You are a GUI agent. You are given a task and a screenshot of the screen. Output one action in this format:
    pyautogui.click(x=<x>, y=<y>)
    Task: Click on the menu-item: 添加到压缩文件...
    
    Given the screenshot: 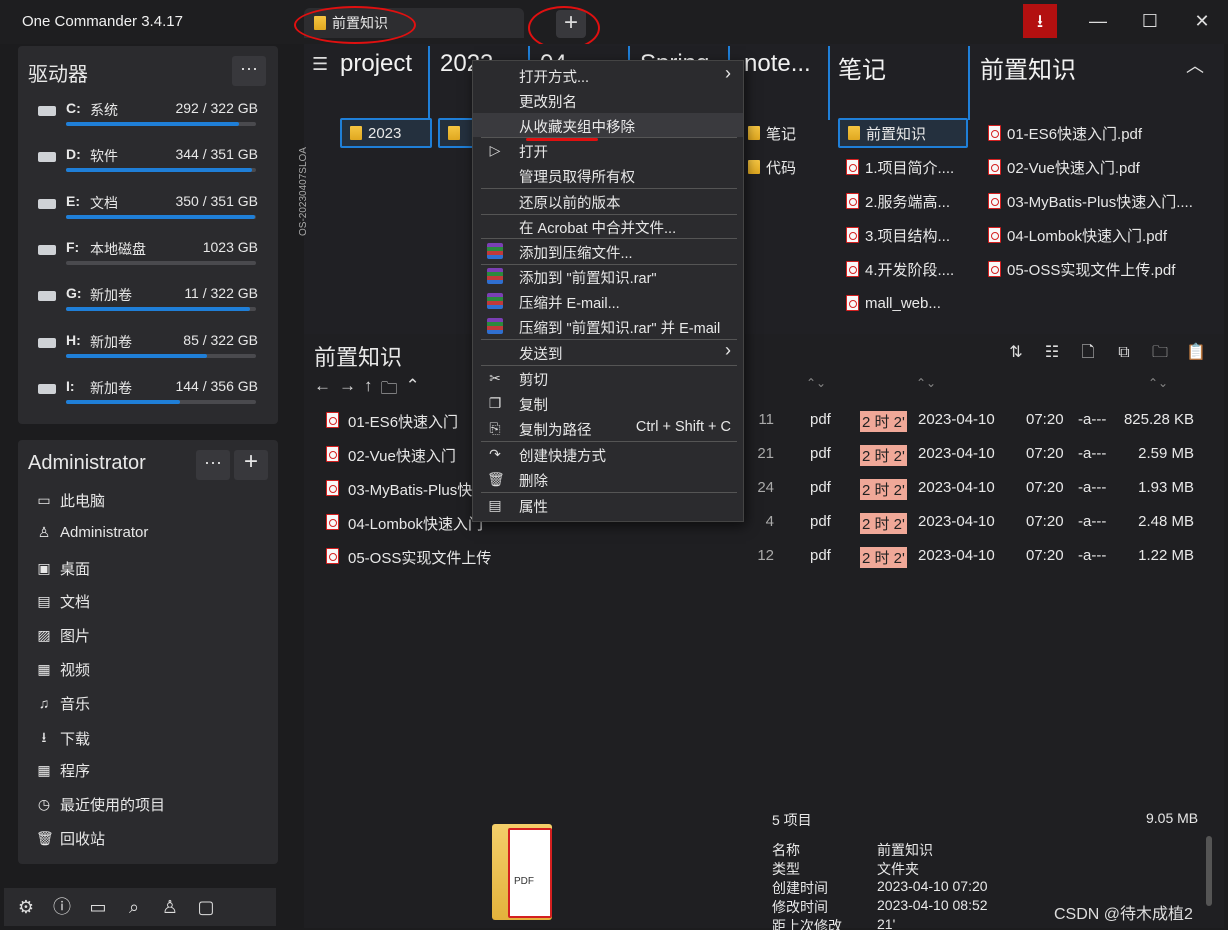 What is the action you would take?
    pyautogui.click(x=608, y=251)
    